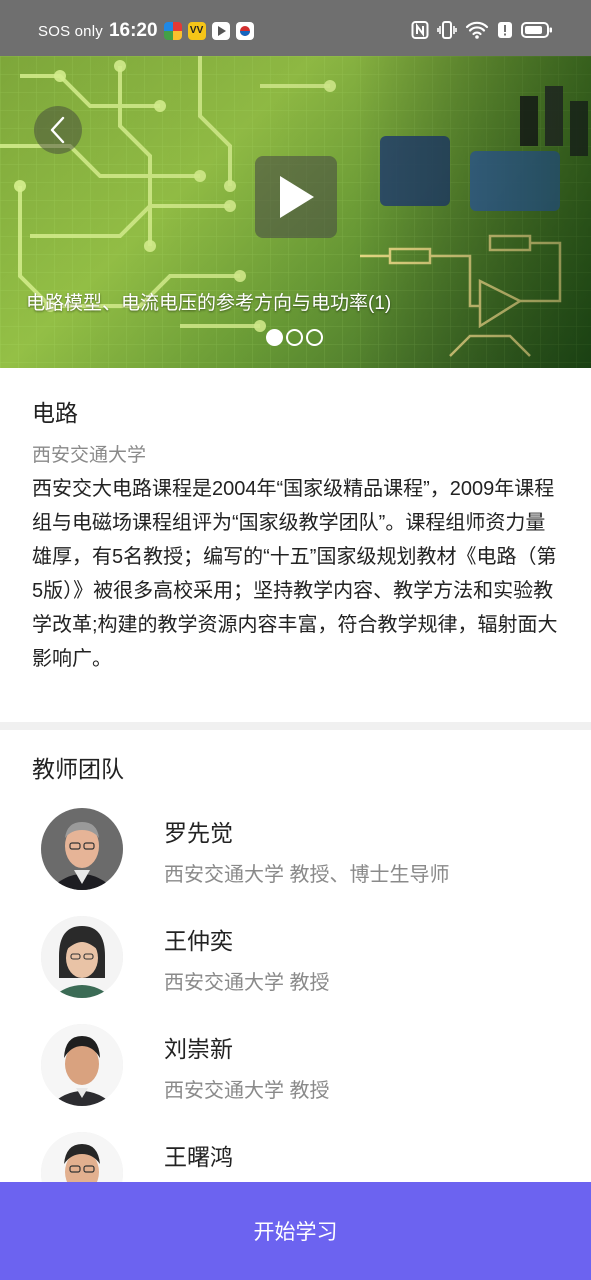  What do you see at coordinates (198, 941) in the screenshot?
I see `teacher-name: 王仲奕` at bounding box center [198, 941].